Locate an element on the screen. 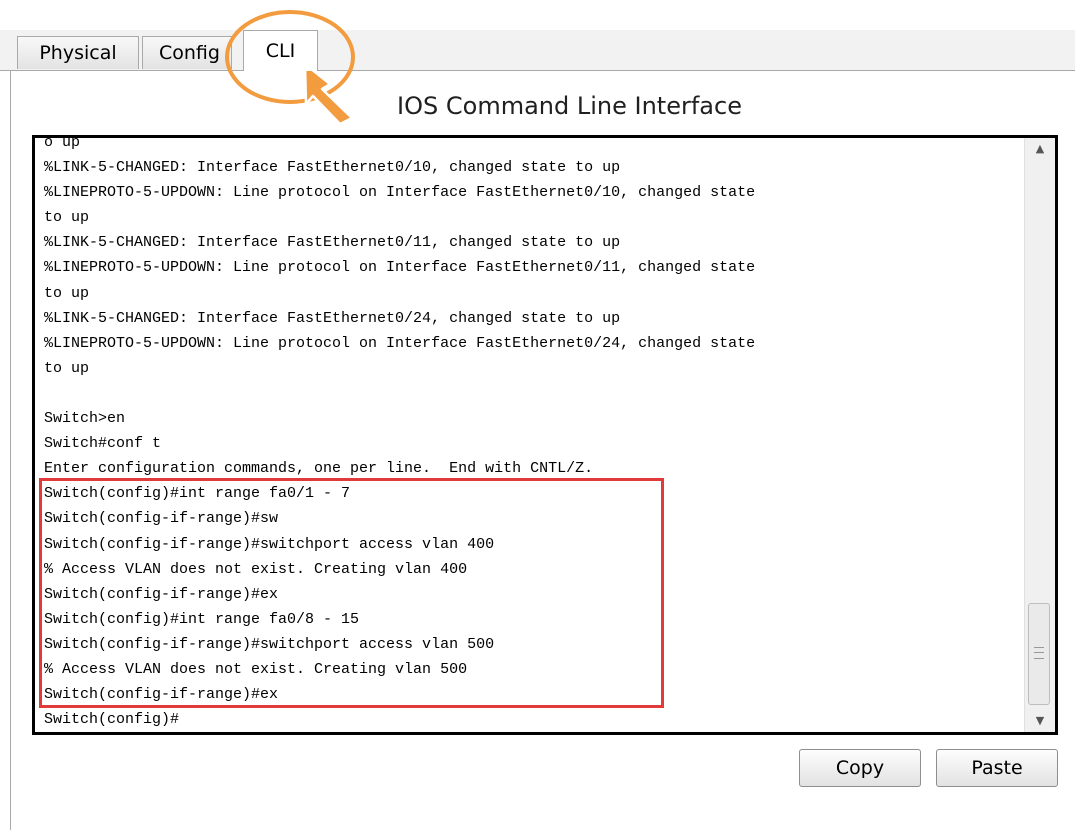 The width and height of the screenshot is (1075, 830). panel-left-border is located at coordinates (10, 450).